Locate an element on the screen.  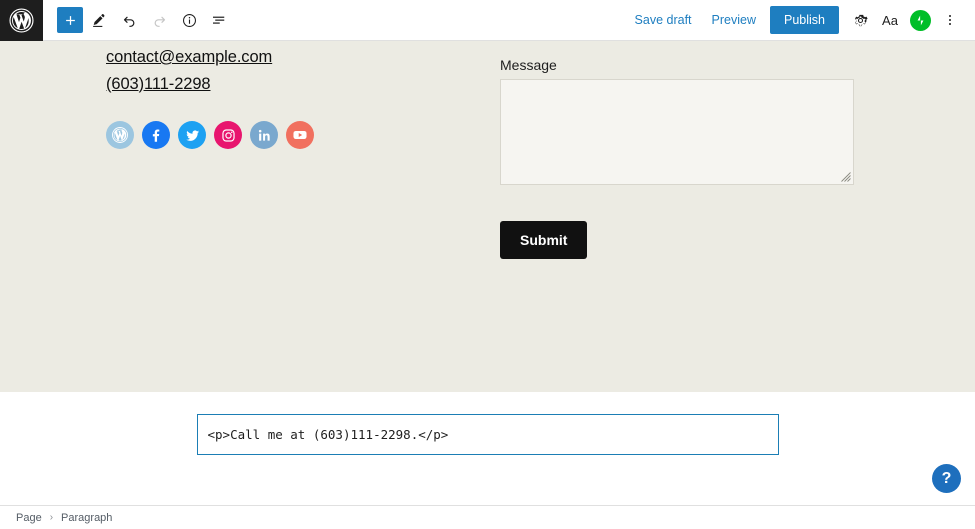
breadcrumb-item-page: Page is located at coordinates (29, 518).